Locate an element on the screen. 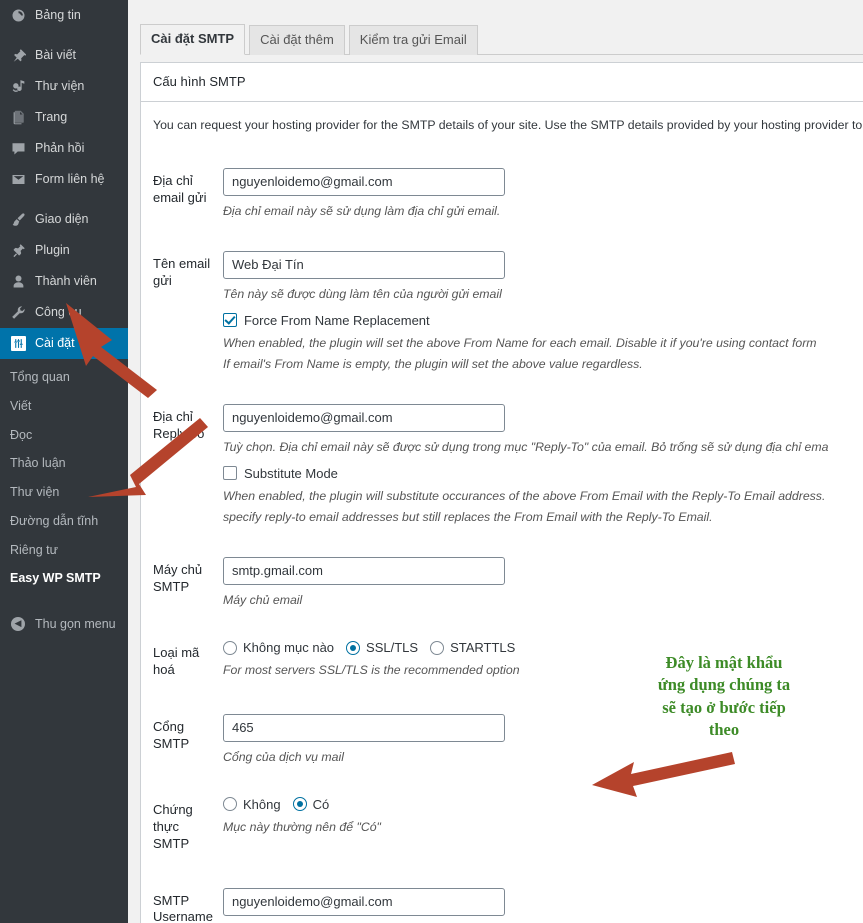 This screenshot has width=863, height=923. panel-title: Cấu hình SMTP is located at coordinates (502, 83).